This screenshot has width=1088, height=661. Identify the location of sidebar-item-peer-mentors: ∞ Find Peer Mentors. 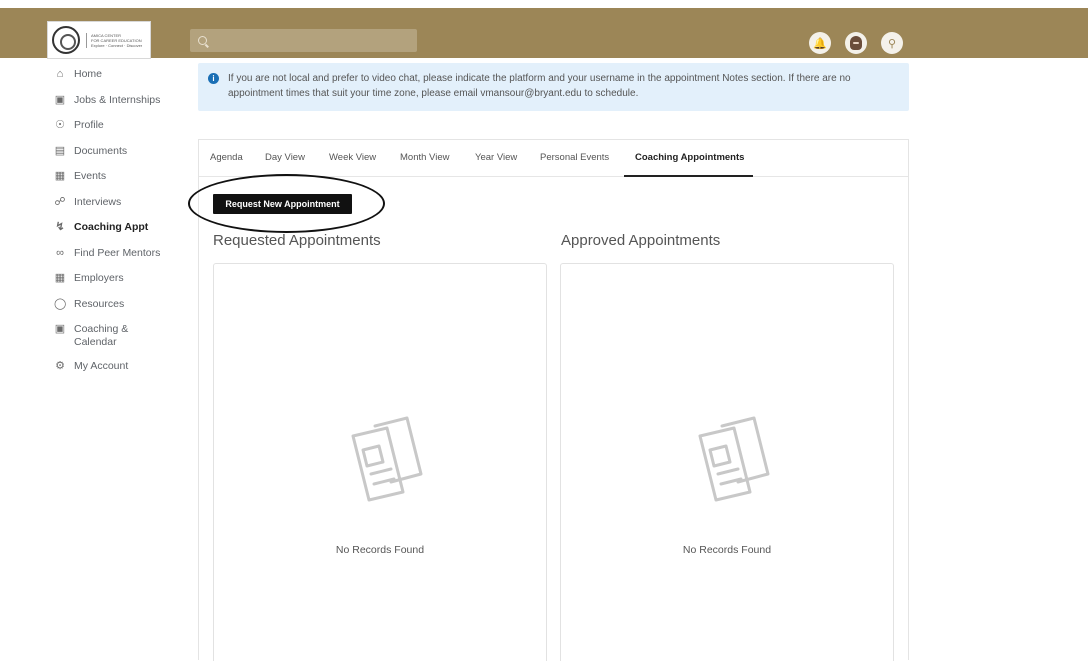
(120, 260).